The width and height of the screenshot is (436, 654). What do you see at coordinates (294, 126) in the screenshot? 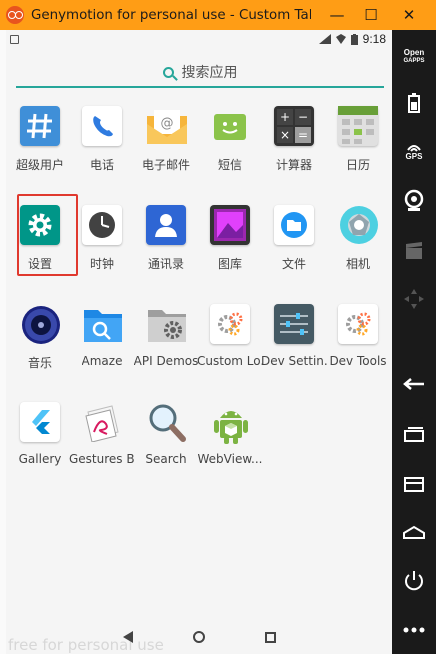
I see `calculator-icon: + − × =` at bounding box center [294, 126].